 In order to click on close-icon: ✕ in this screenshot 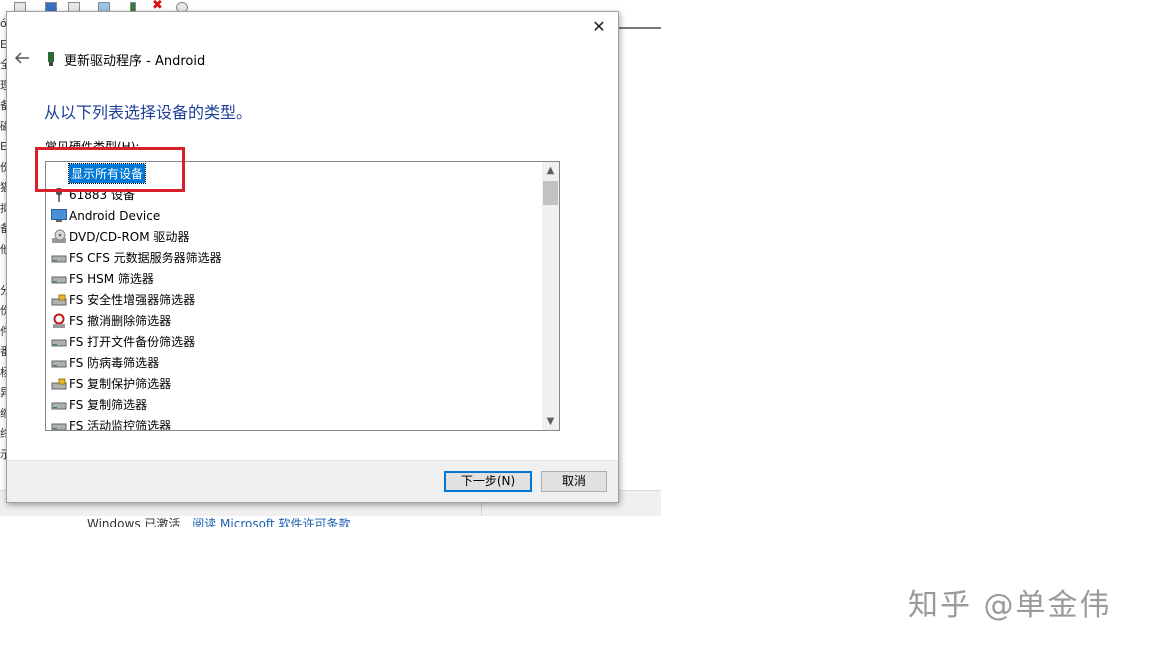, I will do `click(599, 26)`.